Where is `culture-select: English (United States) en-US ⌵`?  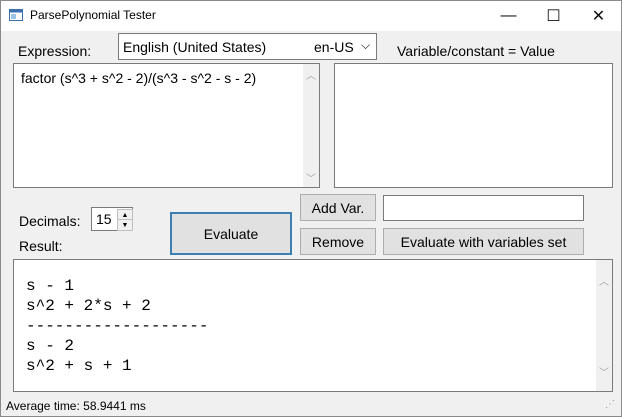
culture-select: English (United States) en-US ⌵ is located at coordinates (247, 46).